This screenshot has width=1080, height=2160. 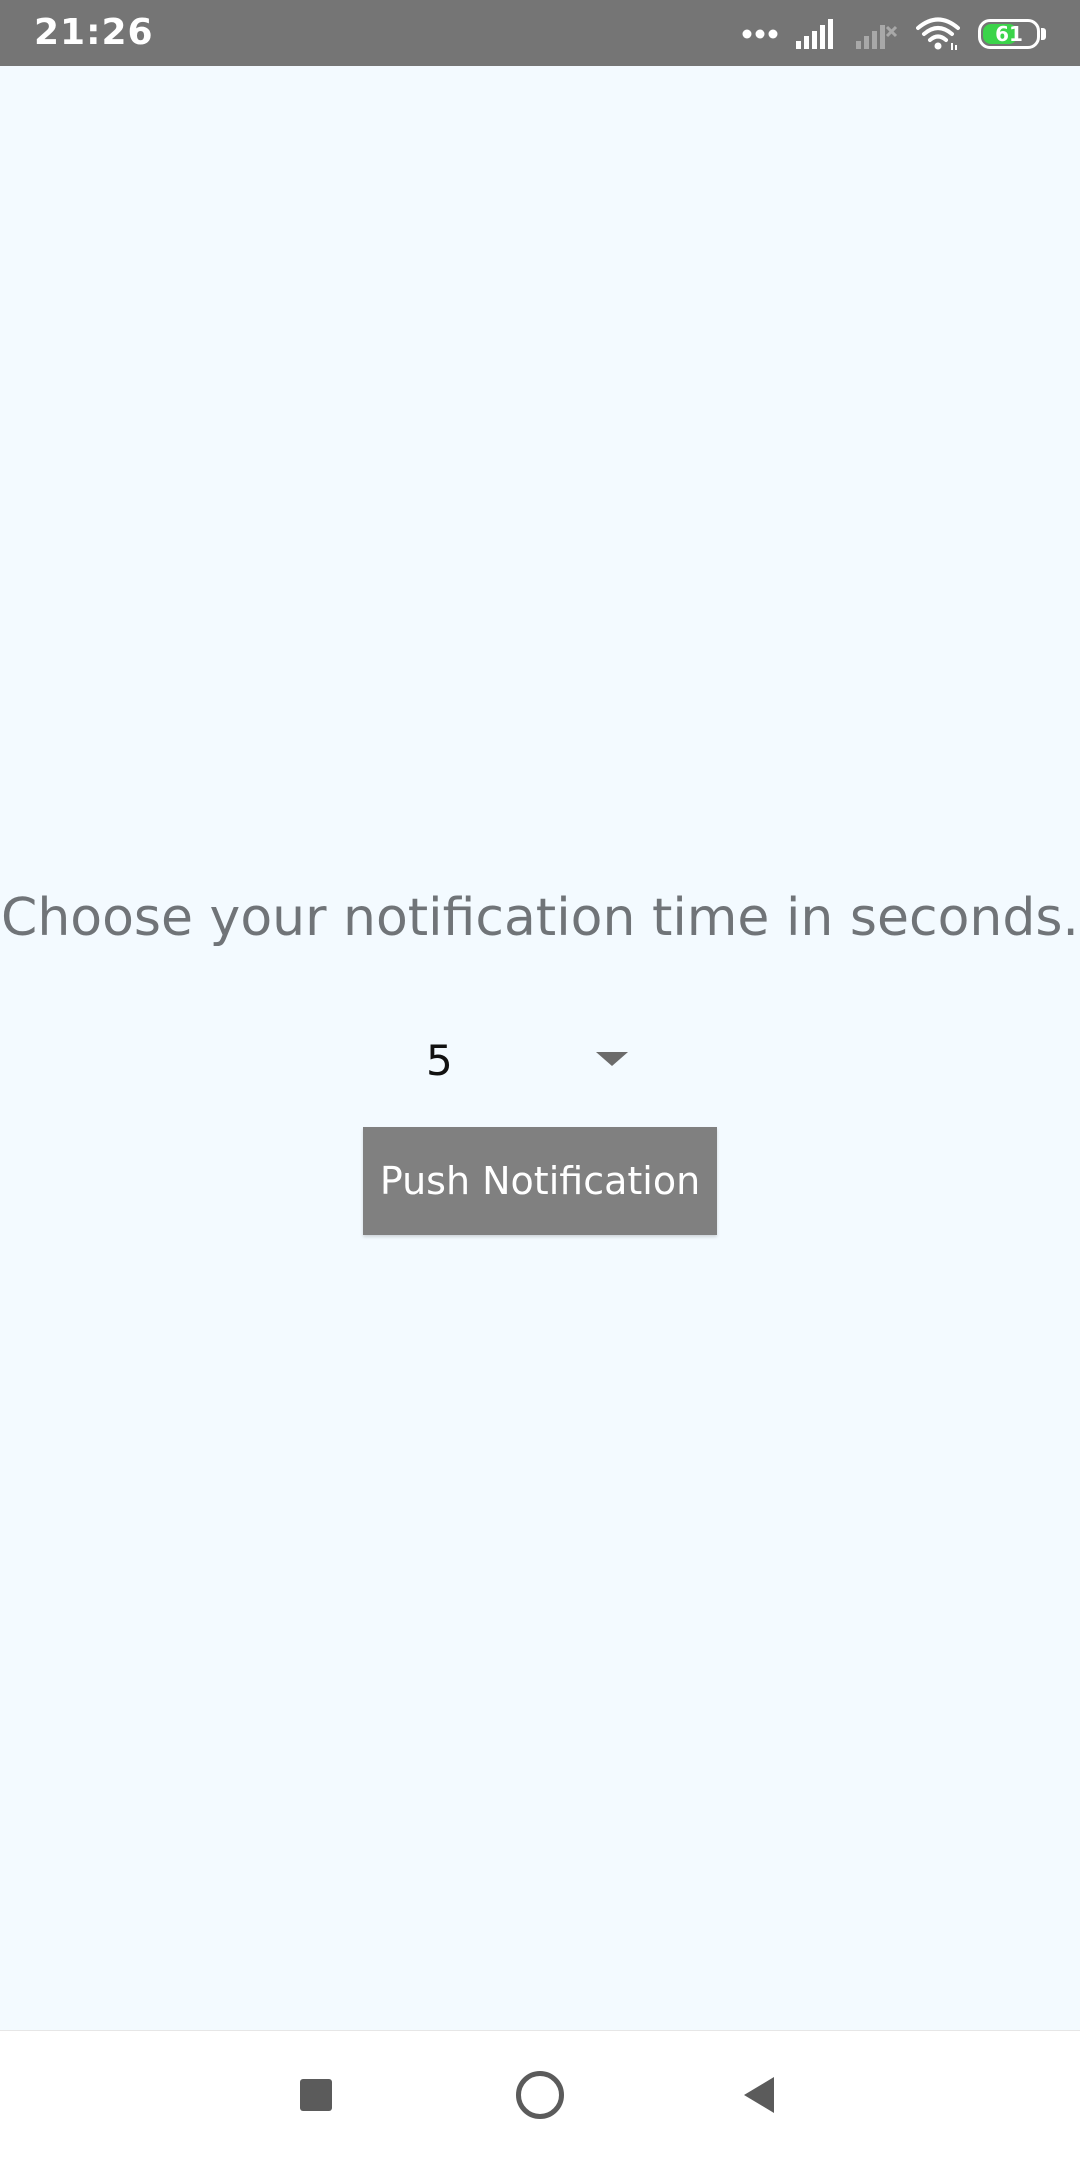 I want to click on battery-icon: 61, so click(x=1012, y=34).